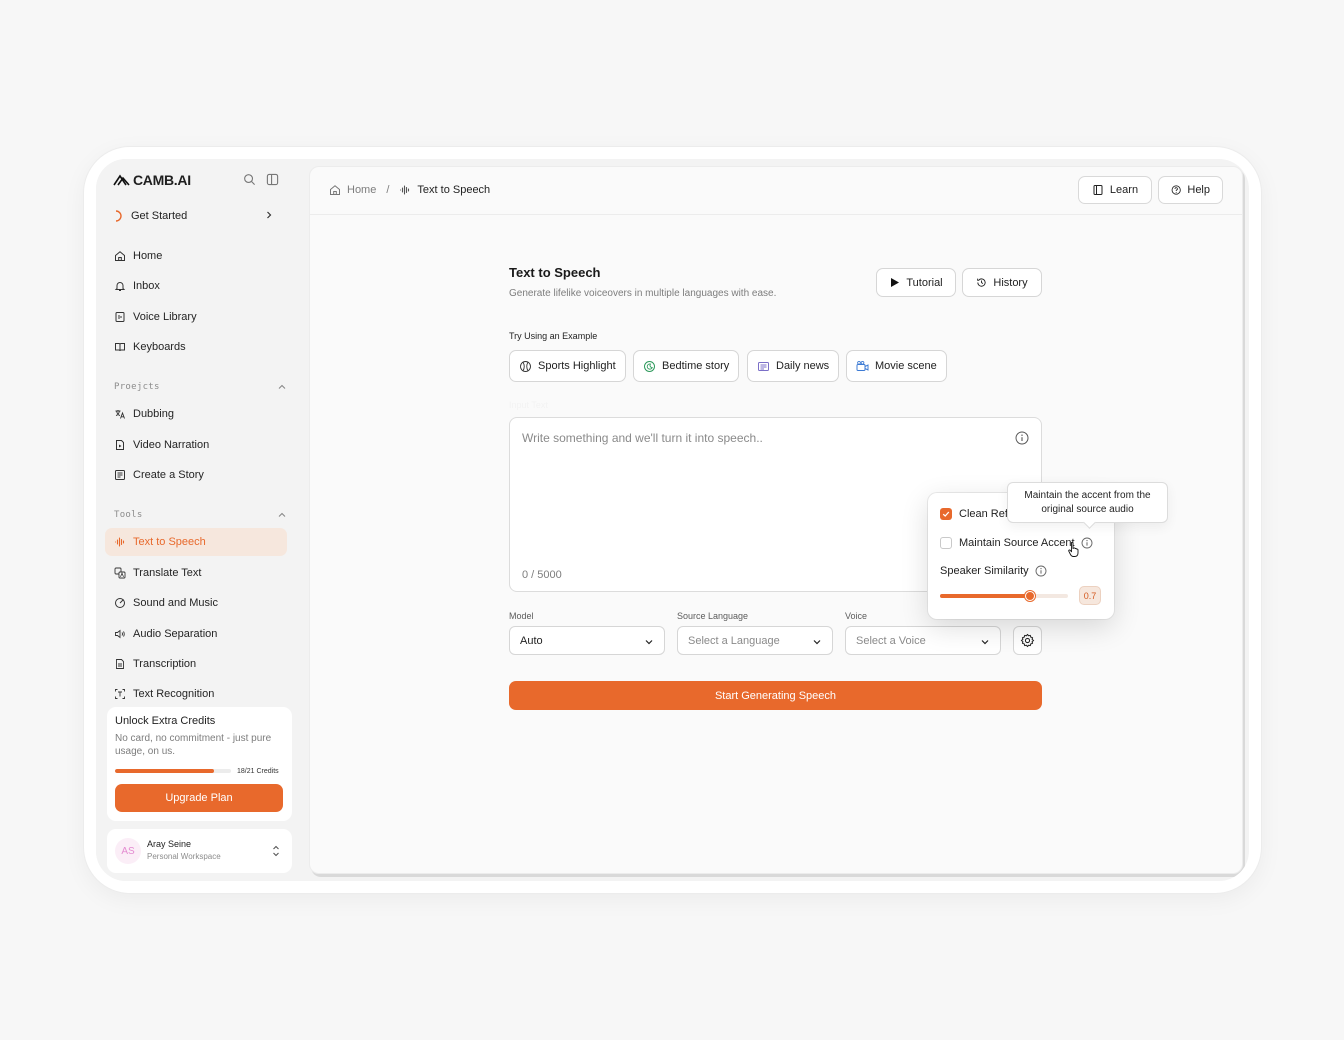  What do you see at coordinates (198, 216) in the screenshot?
I see `get-started-item: Get Started` at bounding box center [198, 216].